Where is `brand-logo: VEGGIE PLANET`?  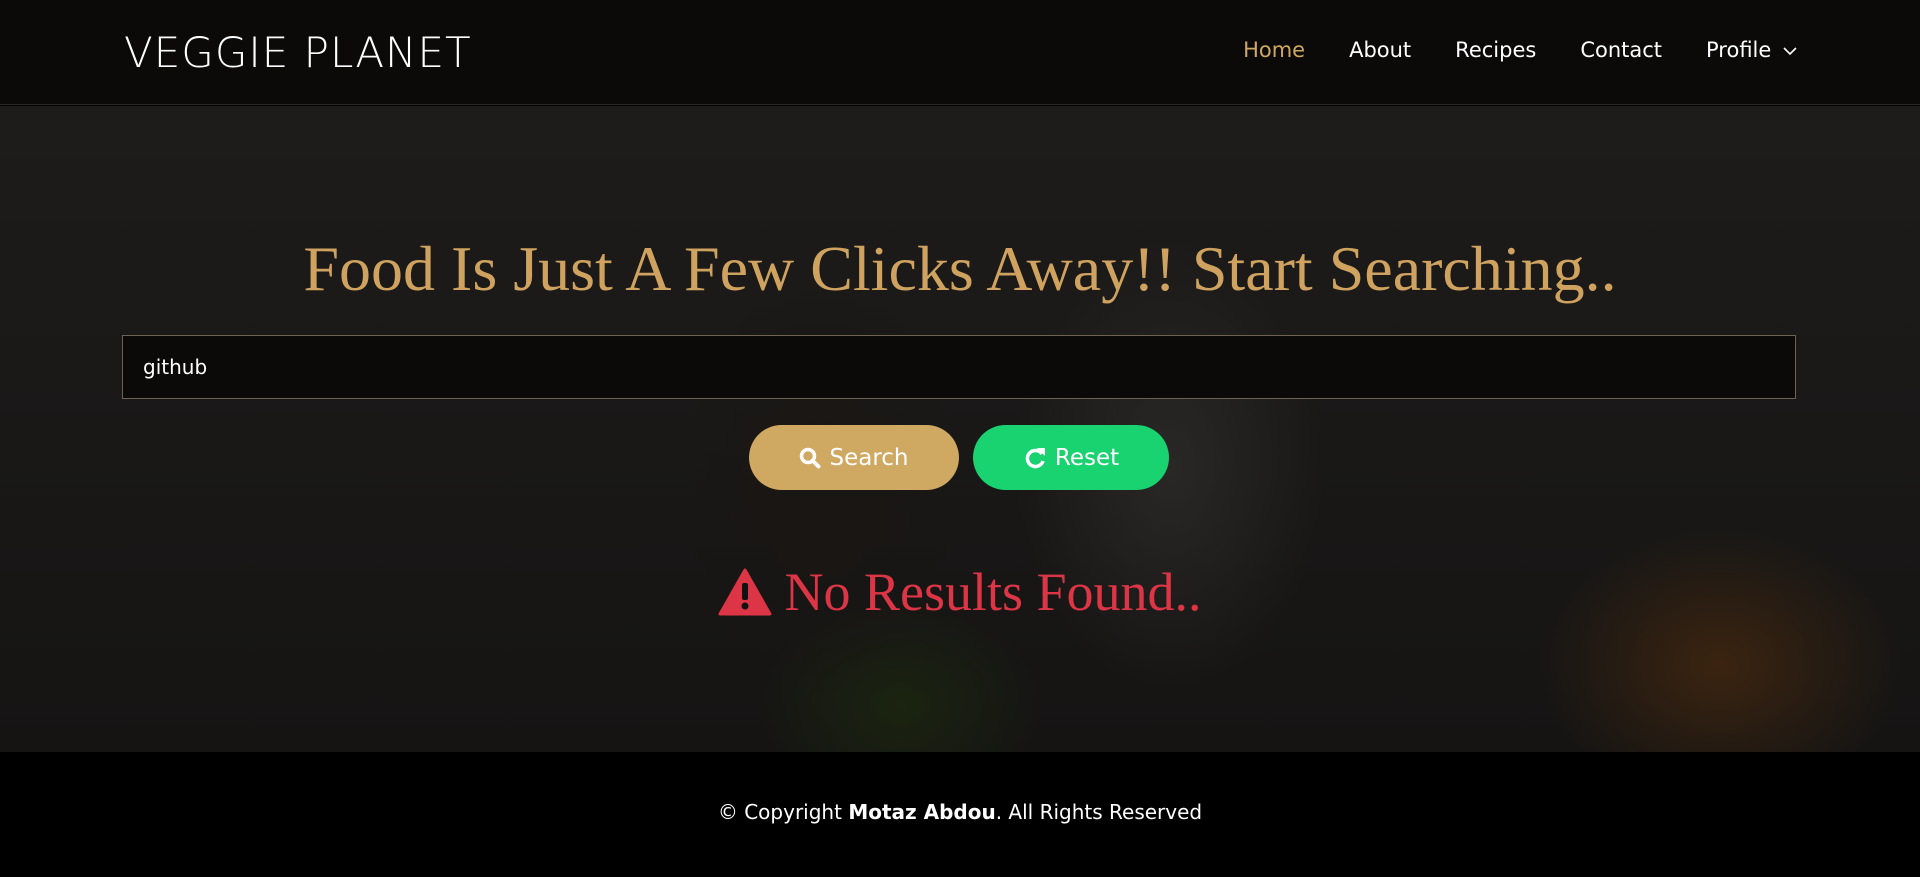 brand-logo: VEGGIE PLANET is located at coordinates (298, 52).